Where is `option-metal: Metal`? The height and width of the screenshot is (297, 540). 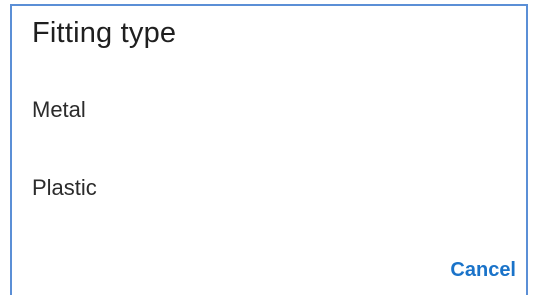 option-metal: Metal is located at coordinates (59, 110).